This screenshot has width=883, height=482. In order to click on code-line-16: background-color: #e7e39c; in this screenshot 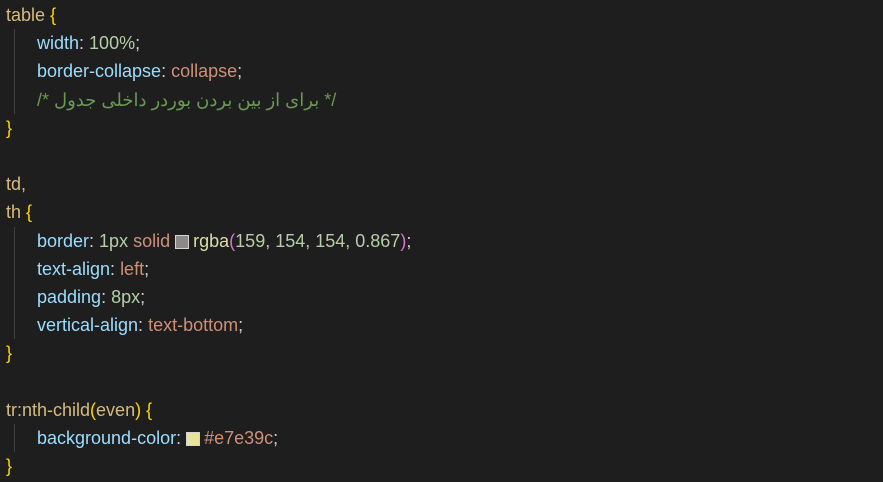, I will do `click(441, 438)`.